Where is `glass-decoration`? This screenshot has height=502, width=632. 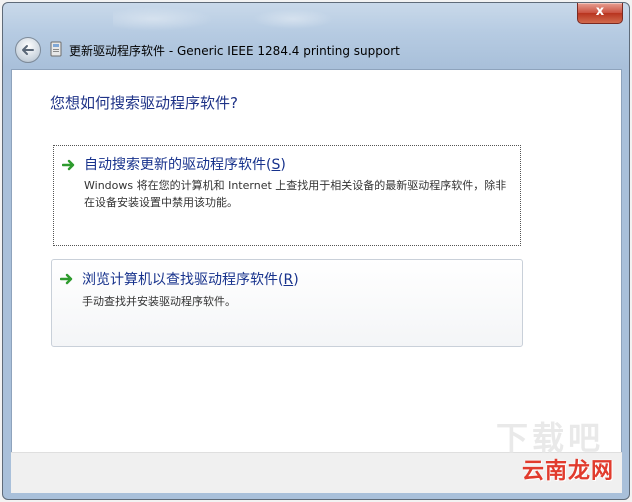 glass-decoration is located at coordinates (233, 19).